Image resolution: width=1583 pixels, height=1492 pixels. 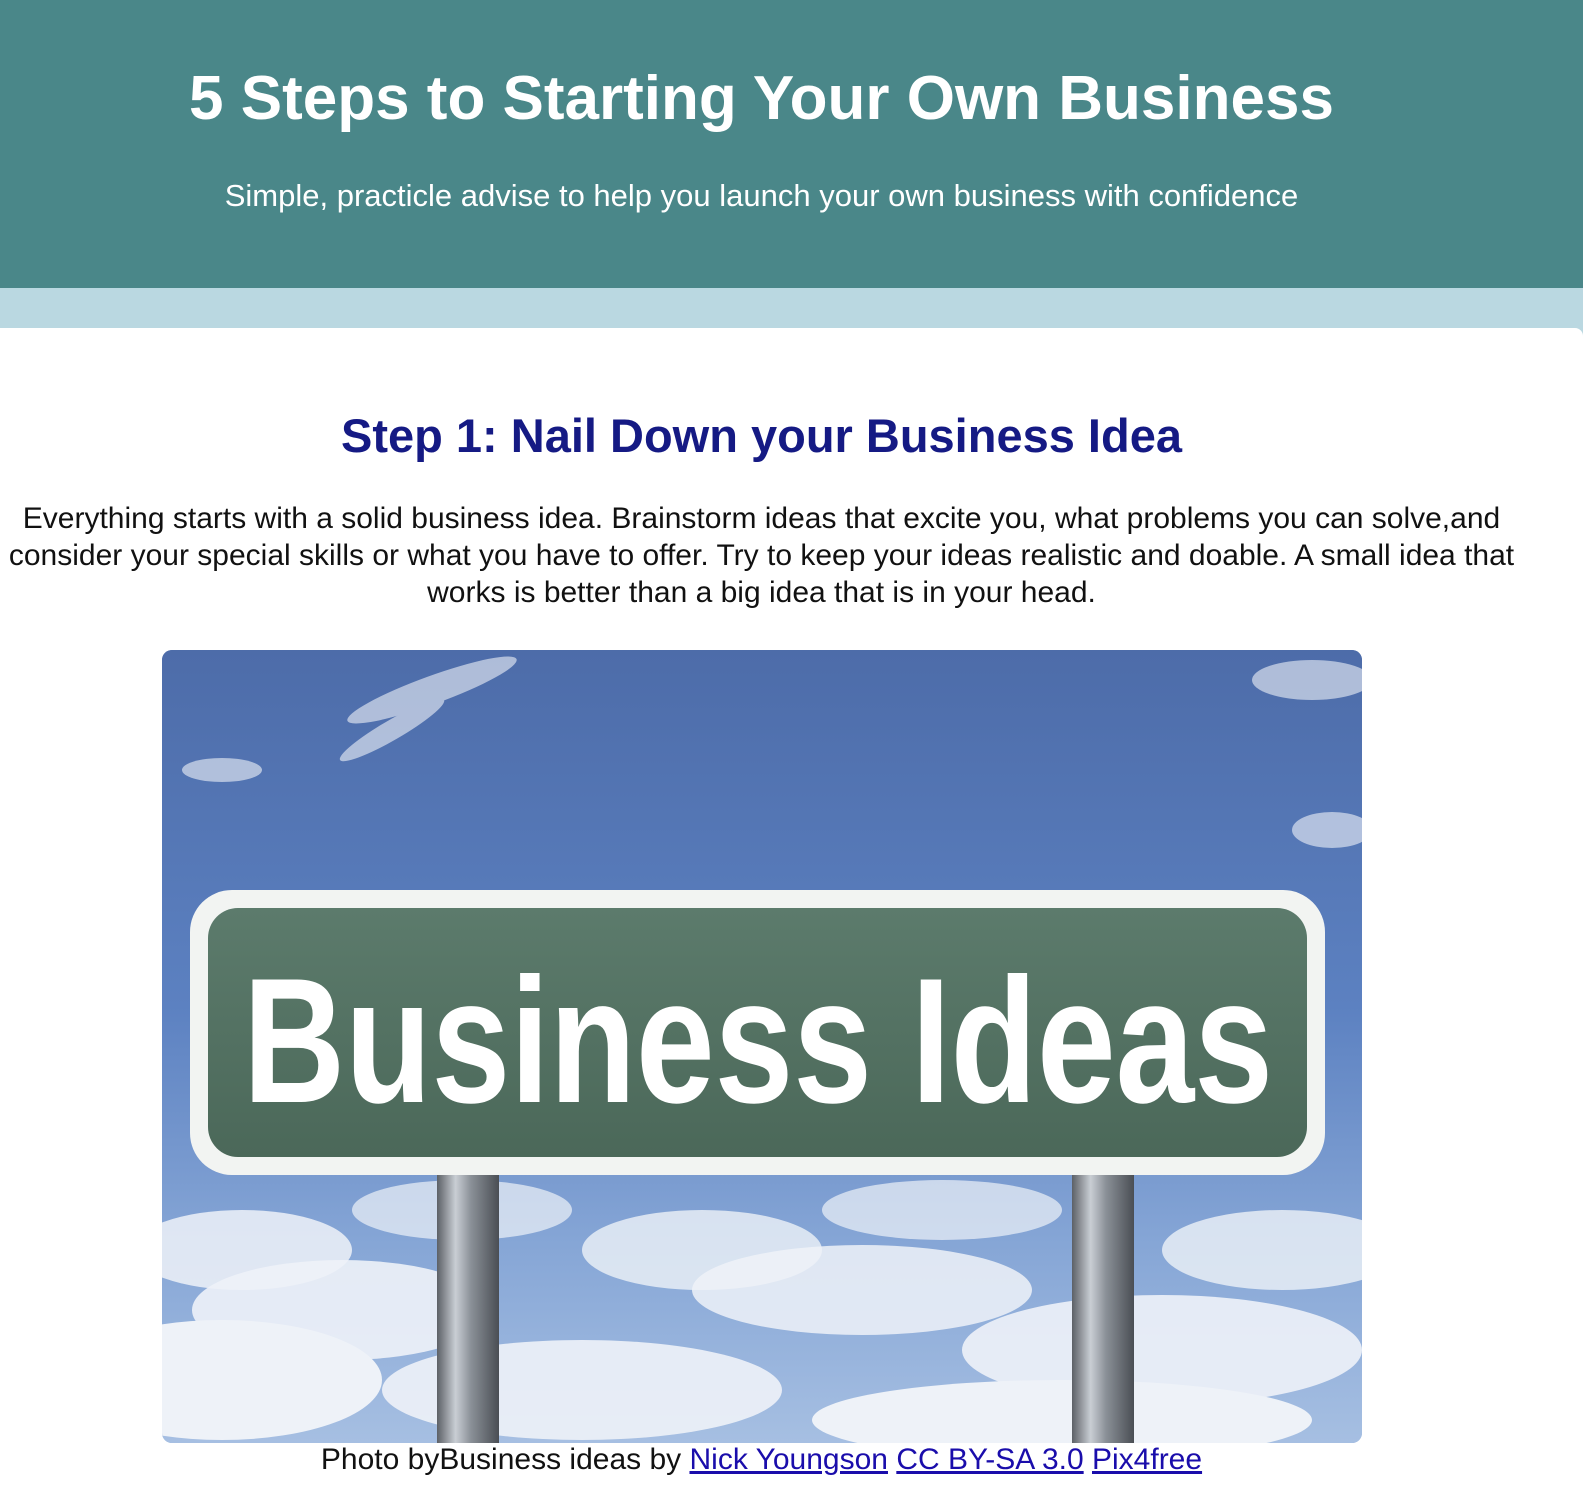 I want to click on page-title: 5 Steps to Starting Your Own Business, so click(x=761, y=98).